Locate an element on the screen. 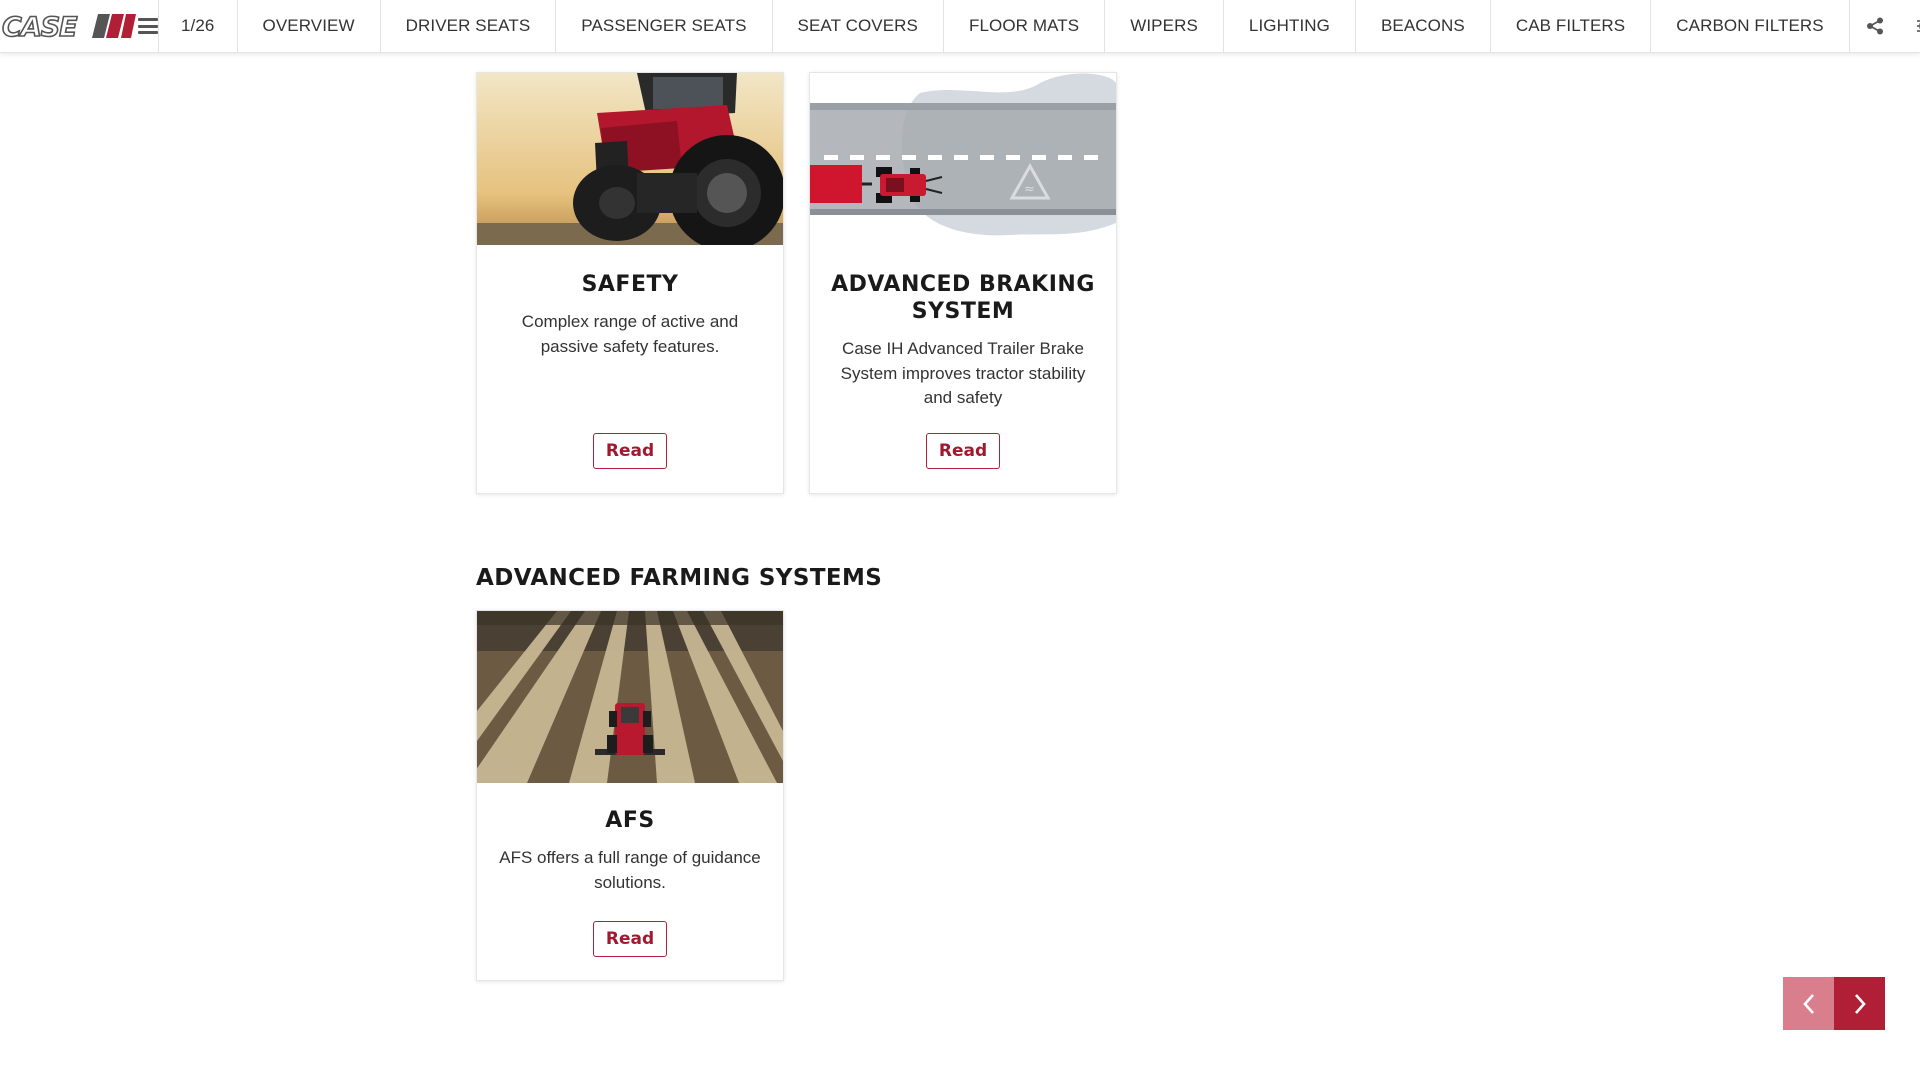 The image size is (1920, 1080). nav-item-wipers: WIPERS is located at coordinates (1163, 26).